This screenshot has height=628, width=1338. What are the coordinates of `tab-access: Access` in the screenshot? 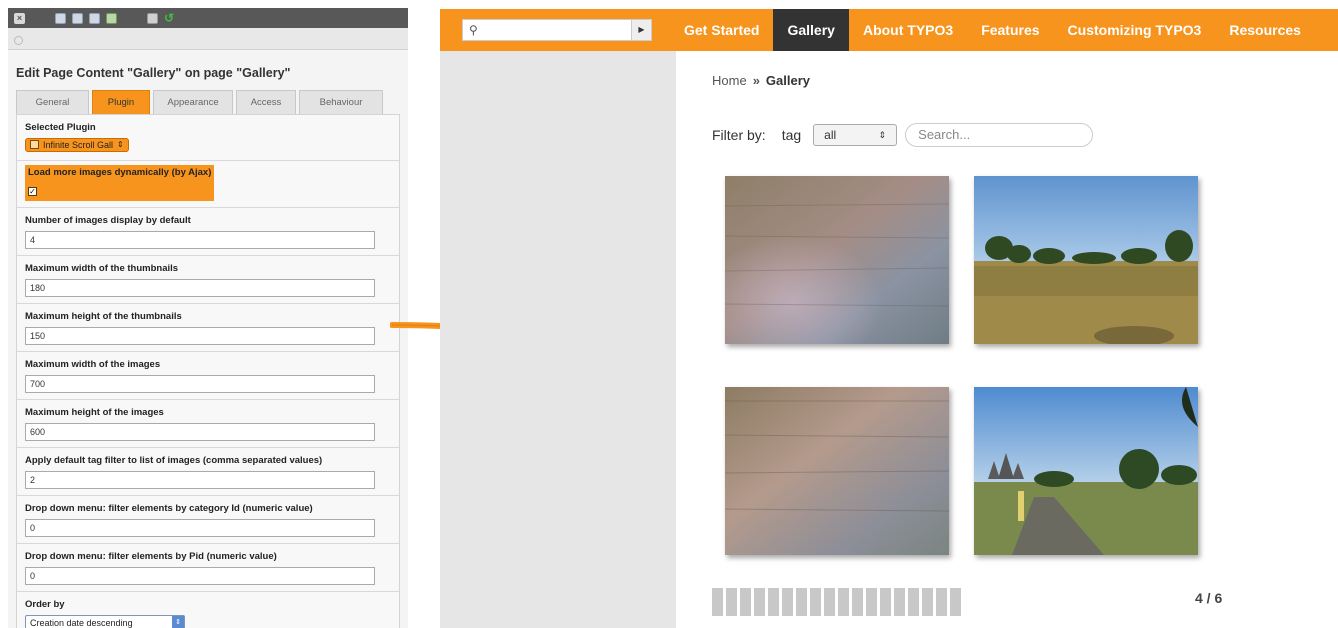 It's located at (266, 102).